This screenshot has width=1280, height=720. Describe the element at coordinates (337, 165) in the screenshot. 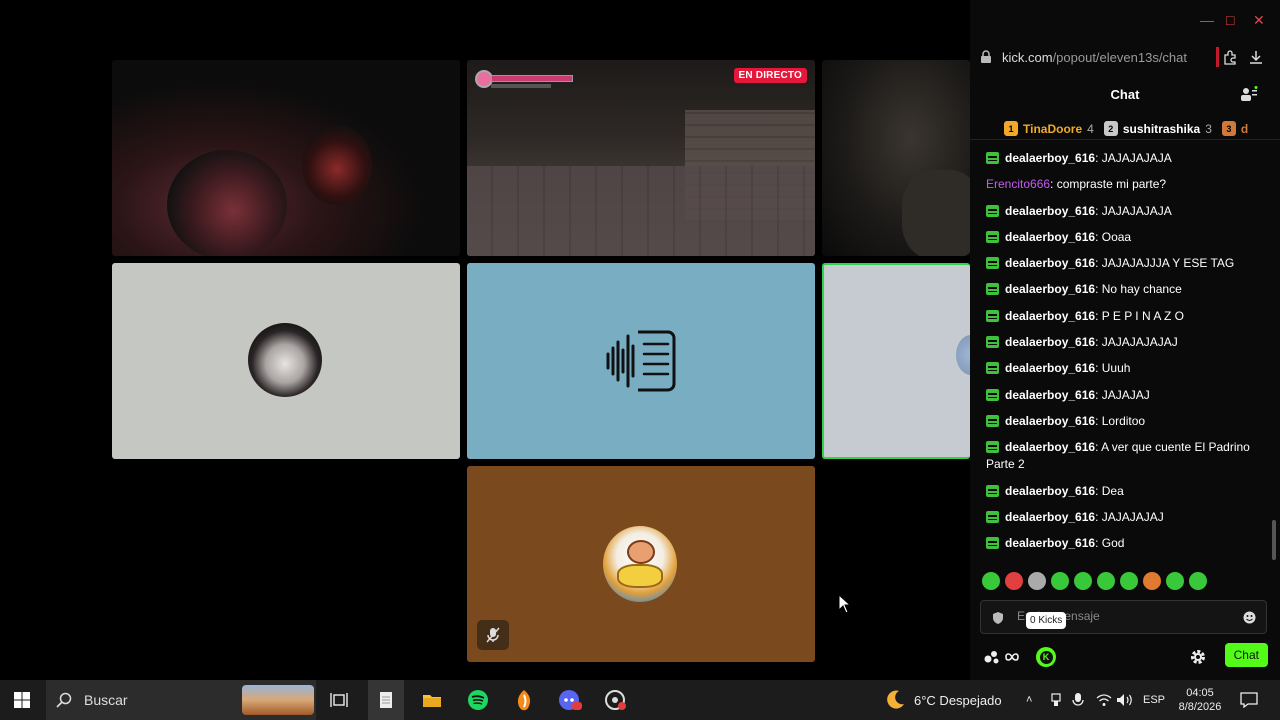

I see `webcam-person` at that location.